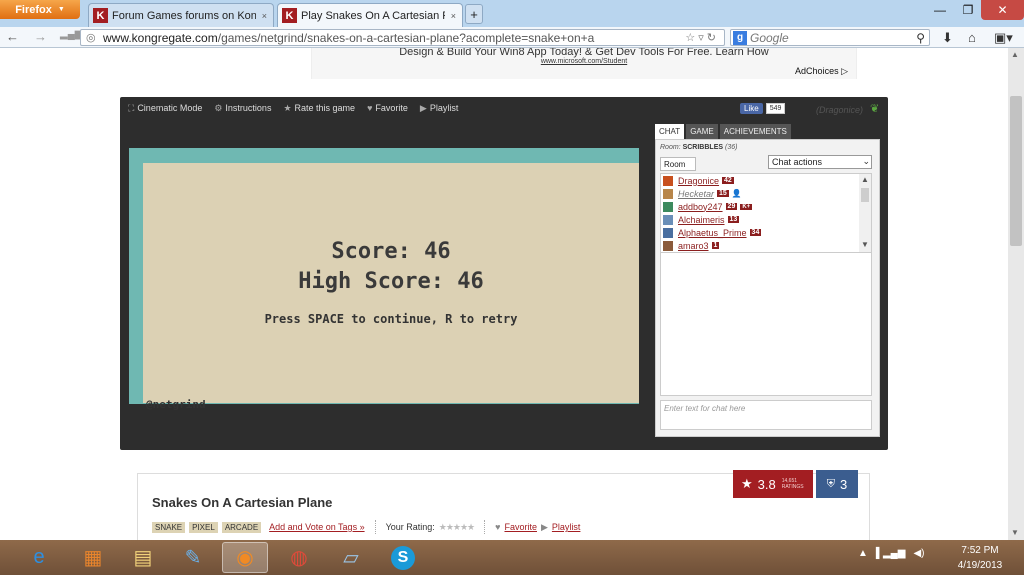 This screenshot has width=1024, height=575. I want to click on chat-actions-select: Chat actions ⌄, so click(820, 162).